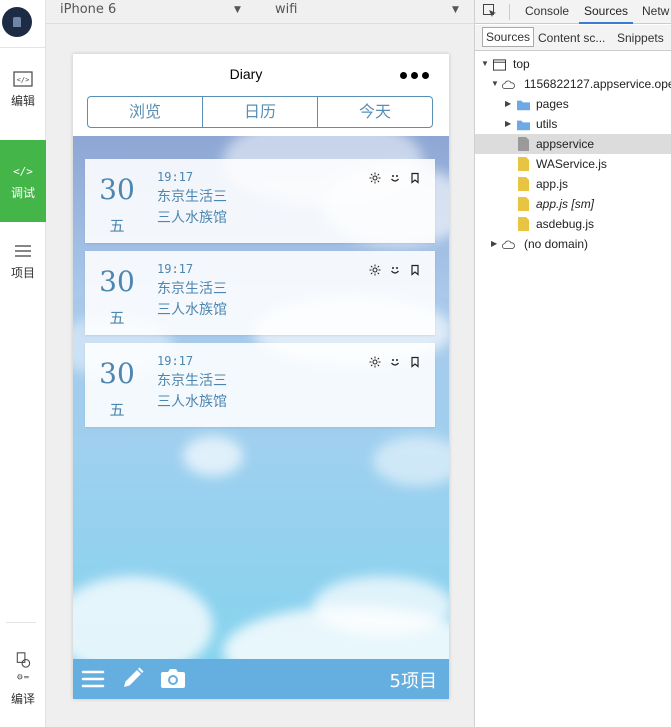 The height and width of the screenshot is (727, 671). Describe the element at coordinates (499, 65) in the screenshot. I see `frame-icon` at that location.